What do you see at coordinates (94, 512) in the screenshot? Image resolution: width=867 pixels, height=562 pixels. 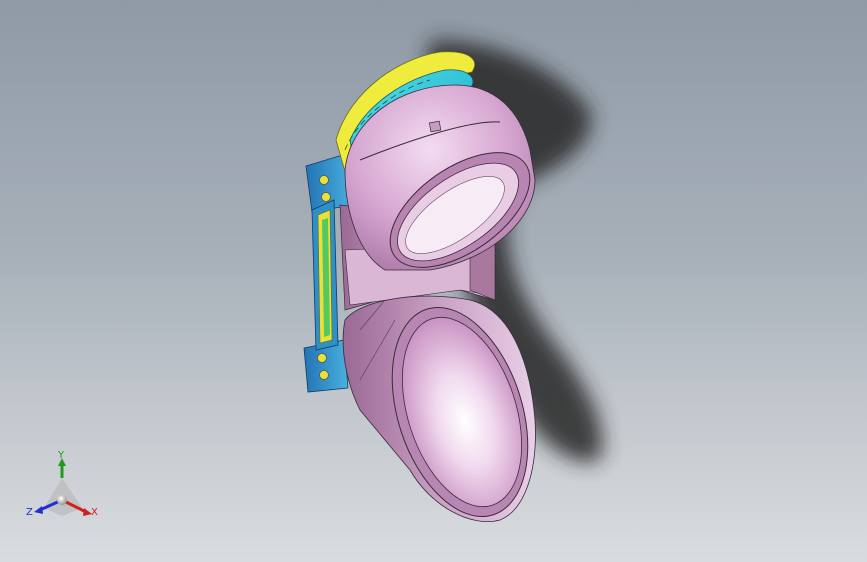 I see `triad-x-label: X` at bounding box center [94, 512].